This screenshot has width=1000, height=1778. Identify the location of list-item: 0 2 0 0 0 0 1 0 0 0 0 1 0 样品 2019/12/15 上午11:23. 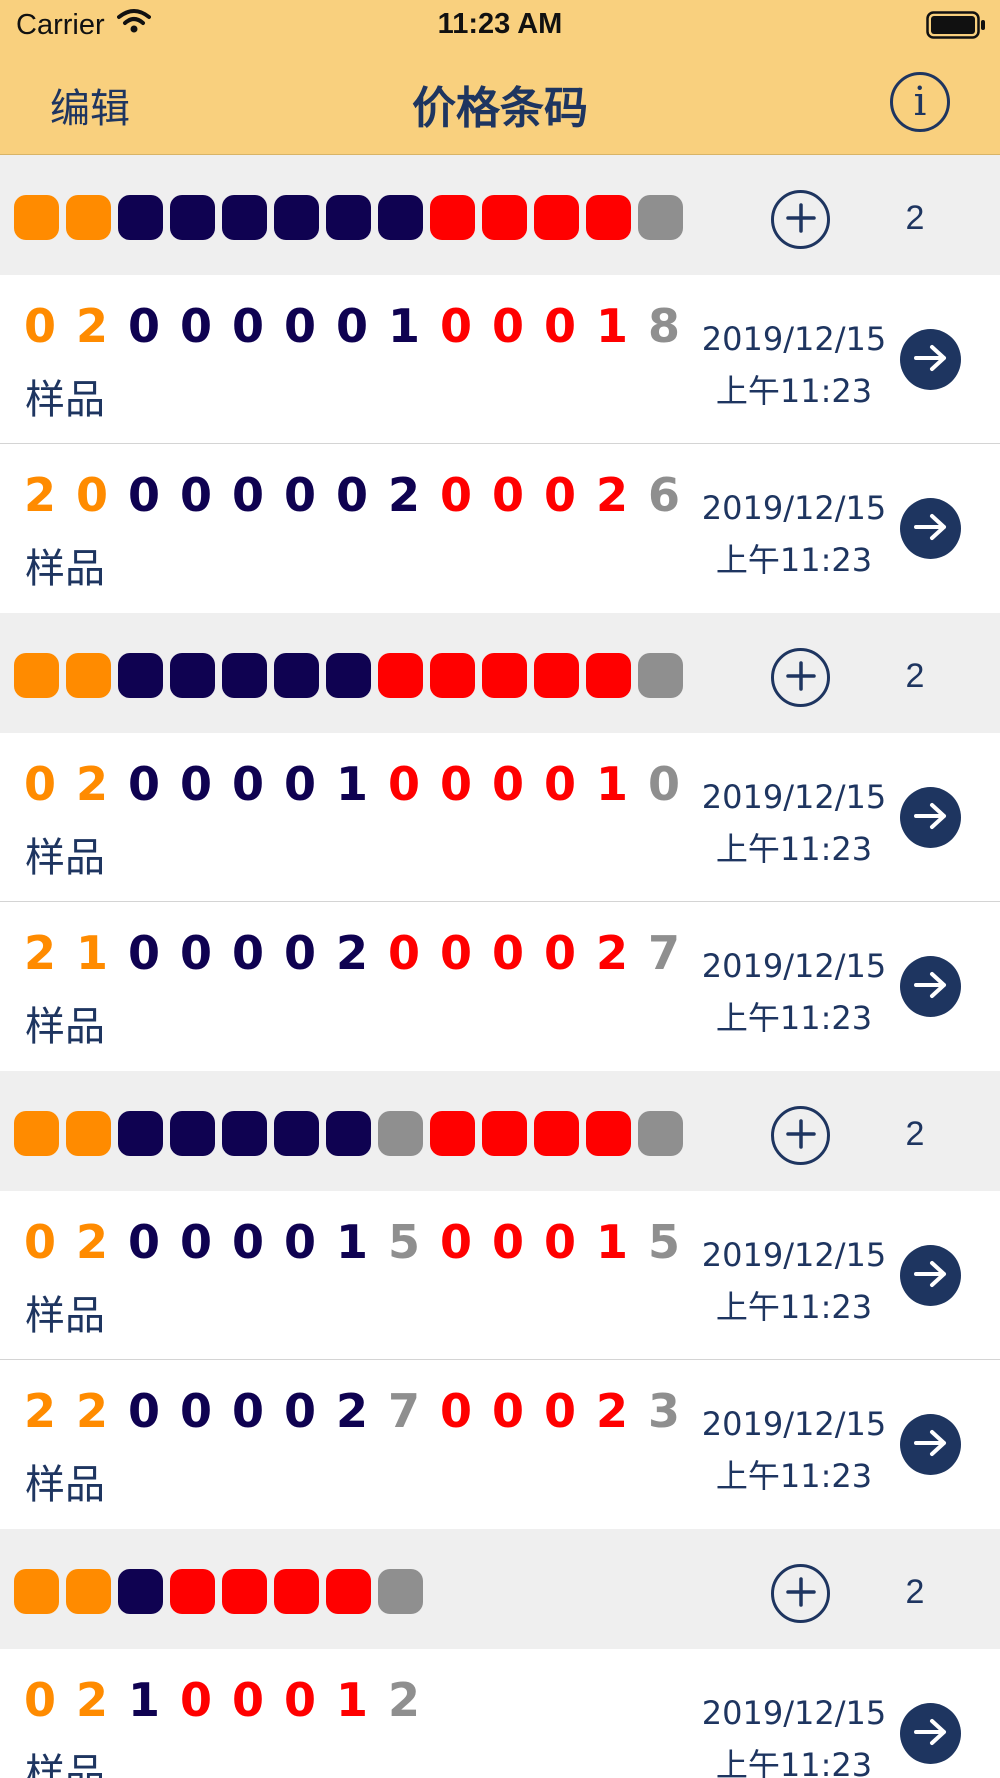
(500, 817).